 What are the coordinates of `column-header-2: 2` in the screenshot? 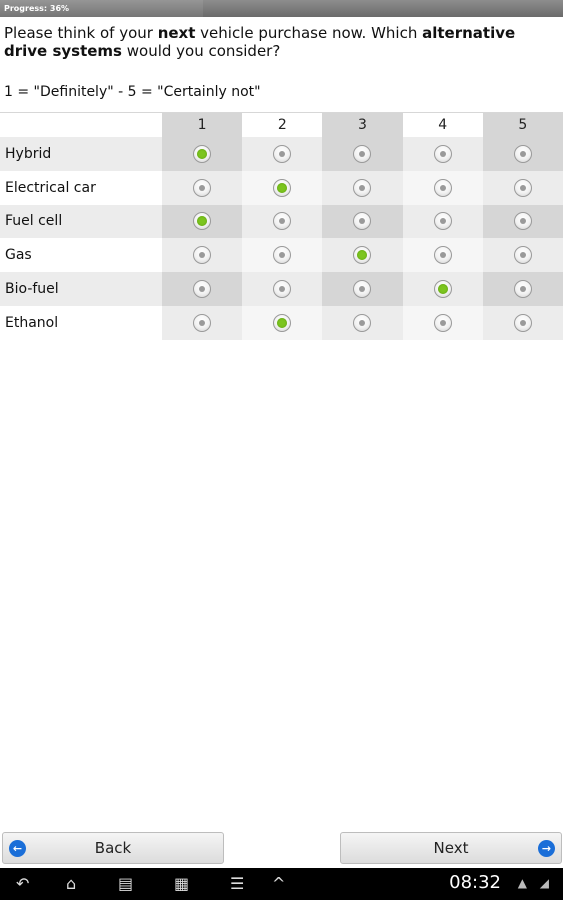 It's located at (282, 125).